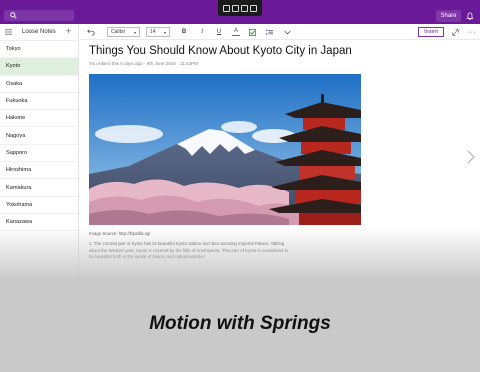  What do you see at coordinates (253, 8) in the screenshot?
I see `share-screen-icon` at bounding box center [253, 8].